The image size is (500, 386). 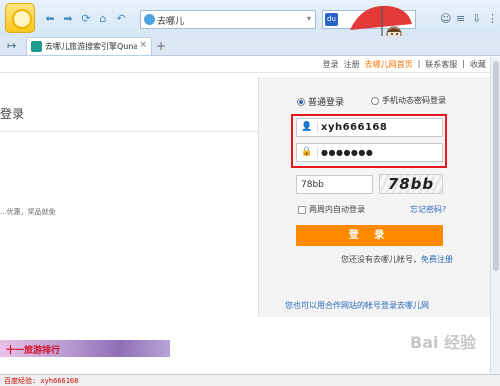 What do you see at coordinates (85, 348) in the screenshot?
I see `travel-ranking-banner: 十一旅游排行` at bounding box center [85, 348].